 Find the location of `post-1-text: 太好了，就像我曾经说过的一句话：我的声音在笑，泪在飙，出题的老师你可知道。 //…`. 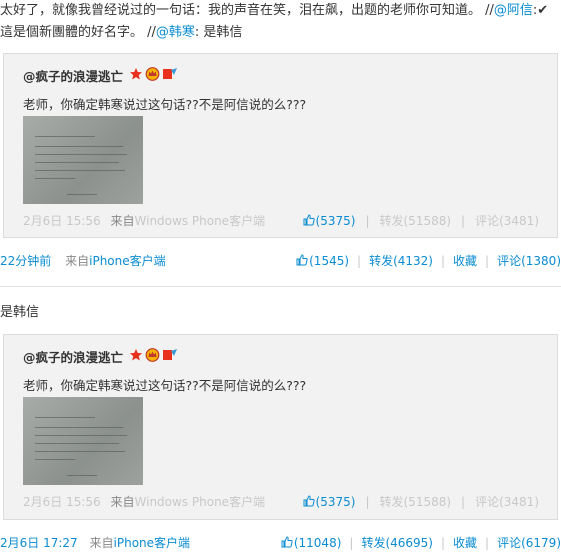

post-1-text: 太好了，就像我曾经说过的一句话：我的声音在笑，泪在飙，出题的老师你可知道。 //… is located at coordinates (280, 22).